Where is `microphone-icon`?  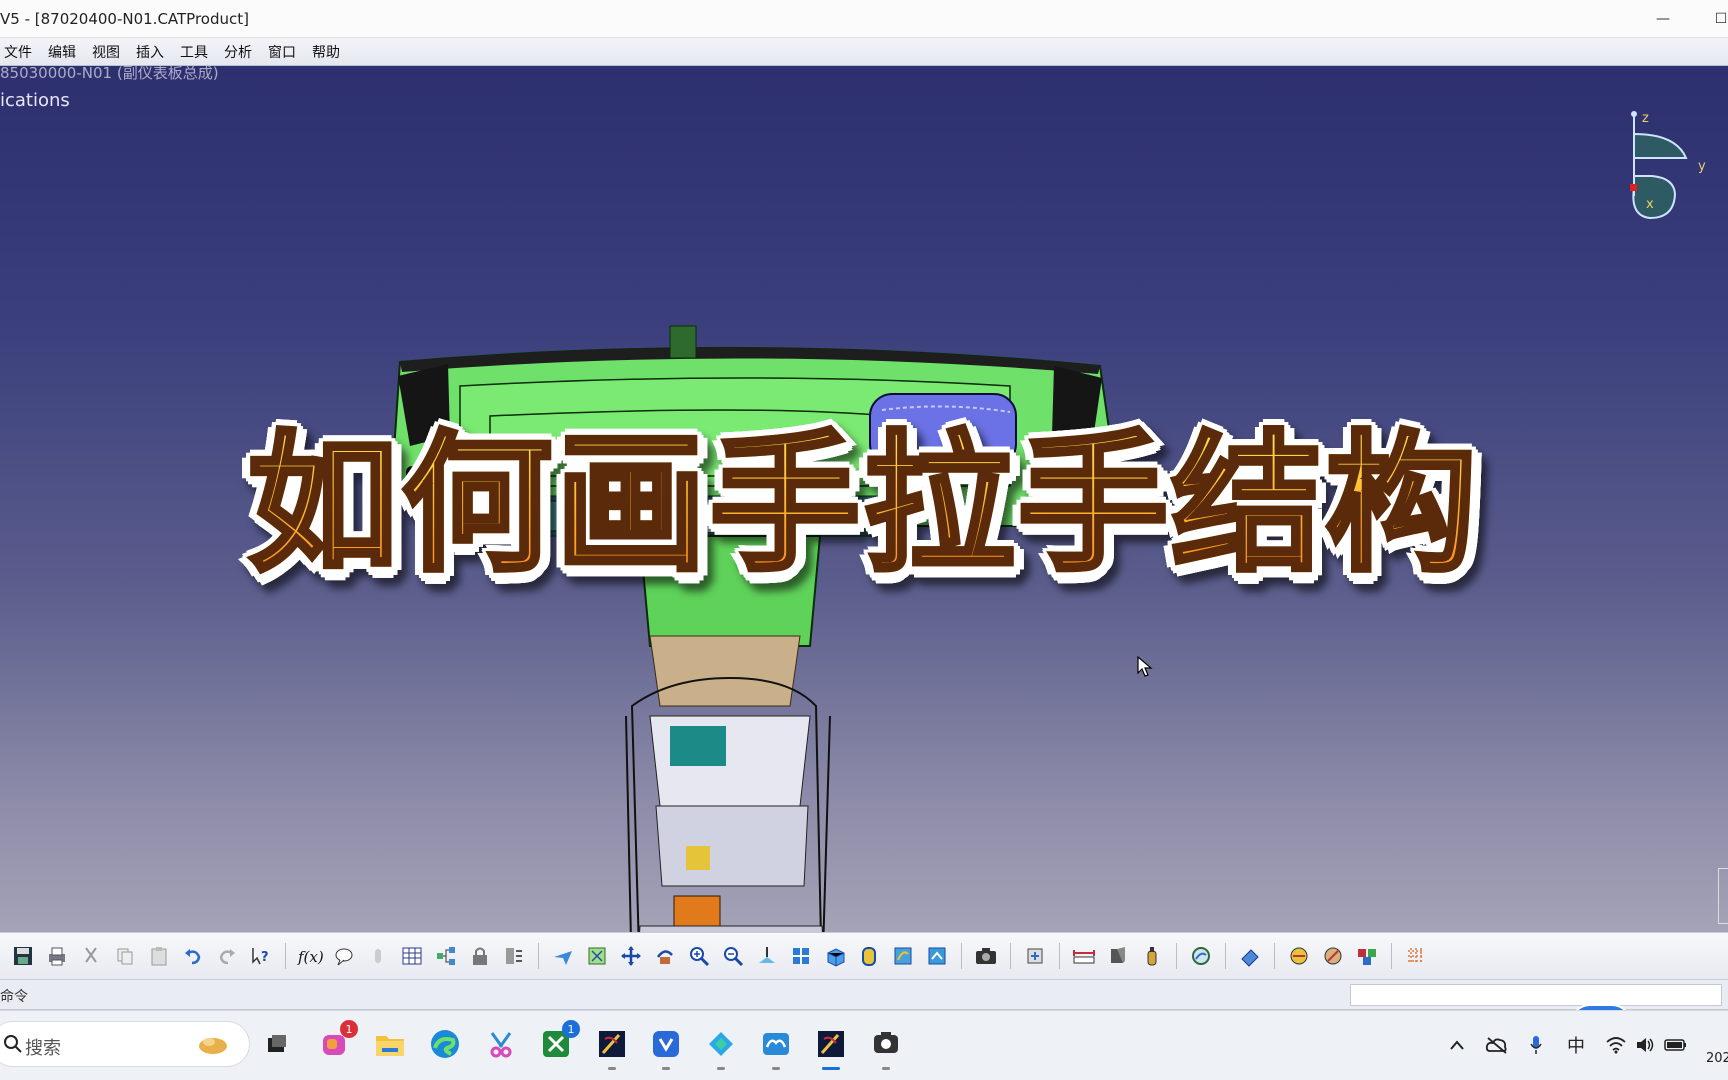
microphone-icon is located at coordinates (1536, 1045).